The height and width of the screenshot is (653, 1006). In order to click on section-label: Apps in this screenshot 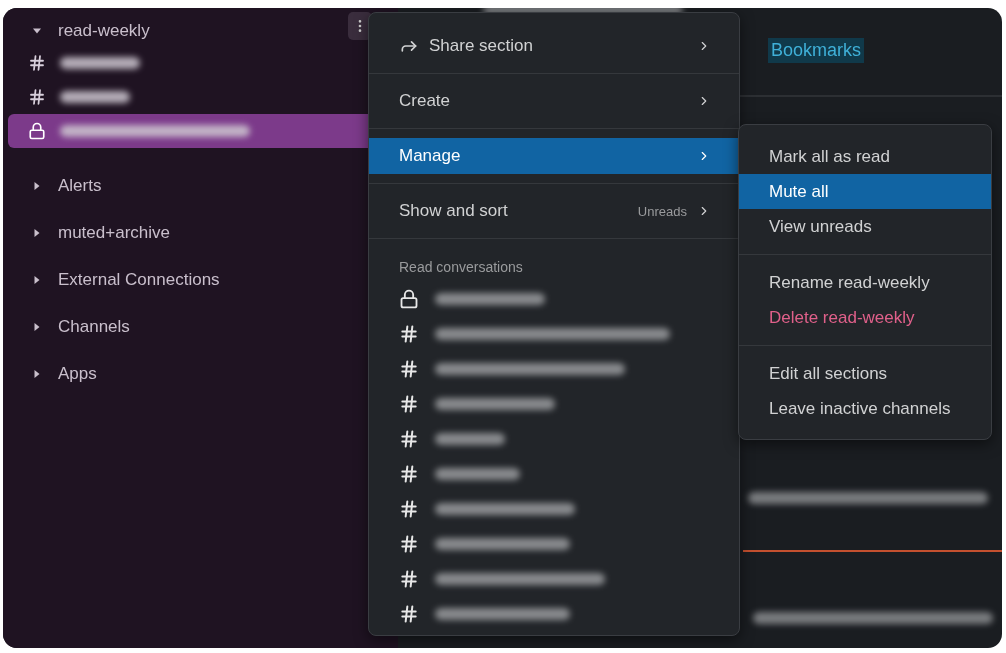, I will do `click(77, 373)`.